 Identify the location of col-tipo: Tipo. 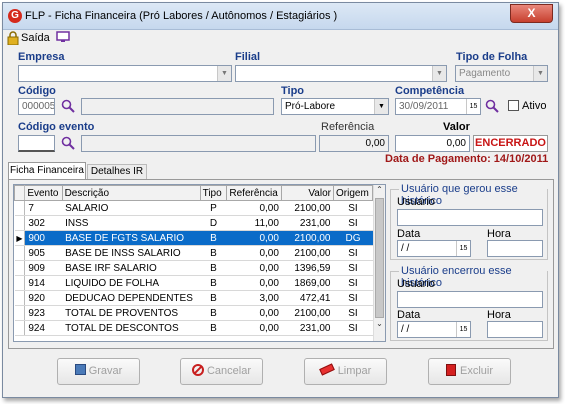
(213, 193).